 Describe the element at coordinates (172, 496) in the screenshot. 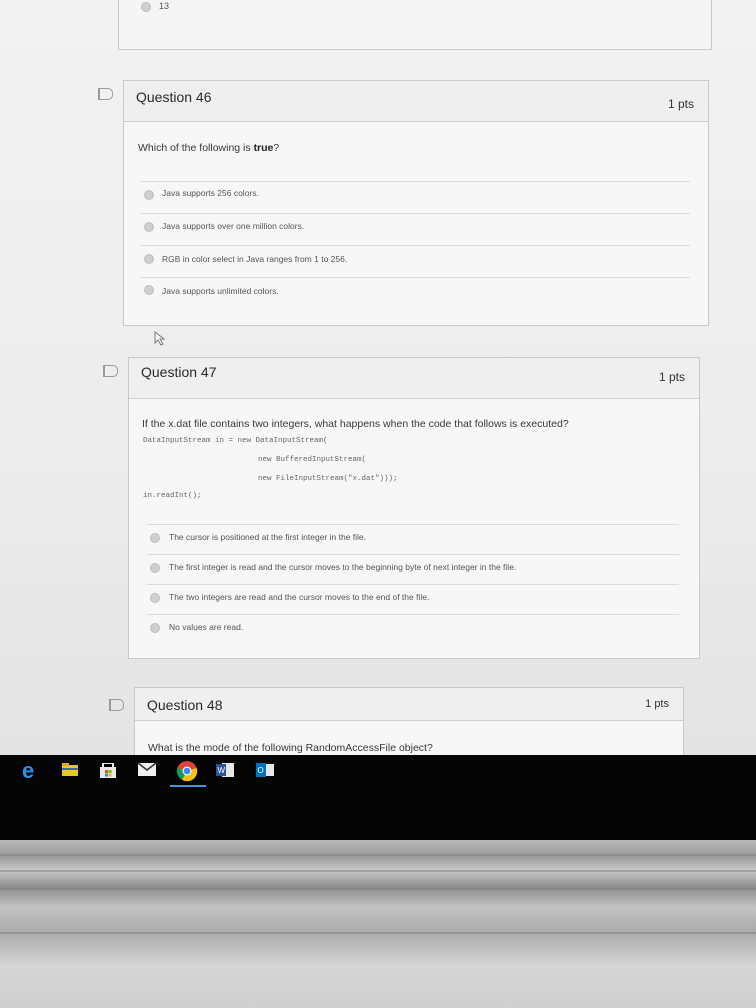

I see `code-line: in.readInt();` at that location.